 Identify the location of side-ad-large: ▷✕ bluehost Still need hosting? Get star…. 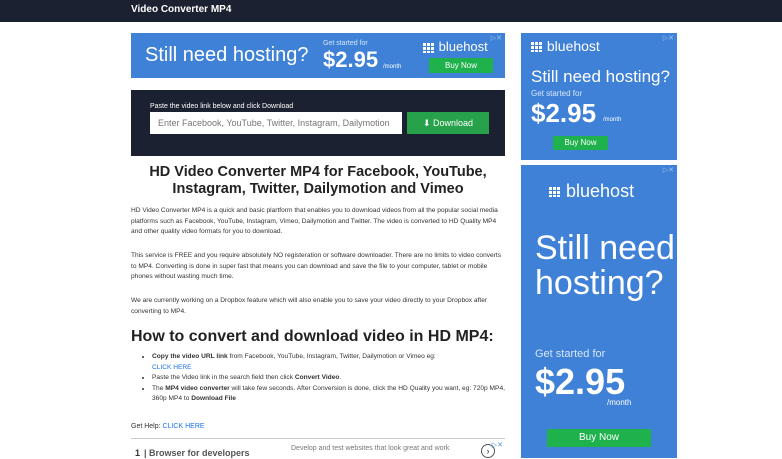
(599, 311).